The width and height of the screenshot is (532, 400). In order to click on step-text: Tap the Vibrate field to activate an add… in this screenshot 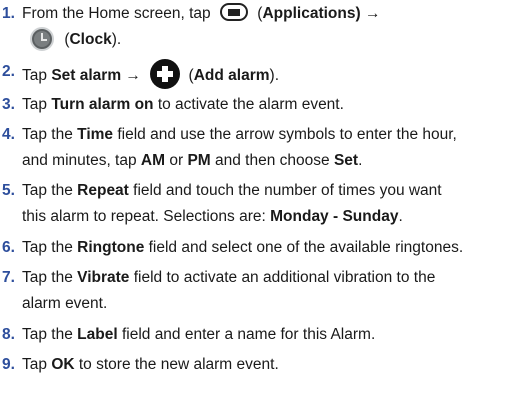, I will do `click(229, 290)`.